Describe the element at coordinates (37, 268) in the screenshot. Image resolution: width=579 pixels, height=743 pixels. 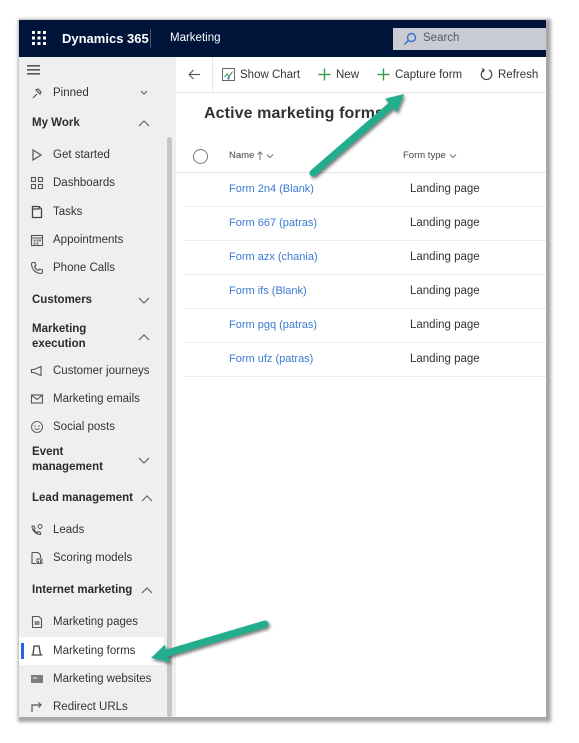
I see `phone-icon` at that location.